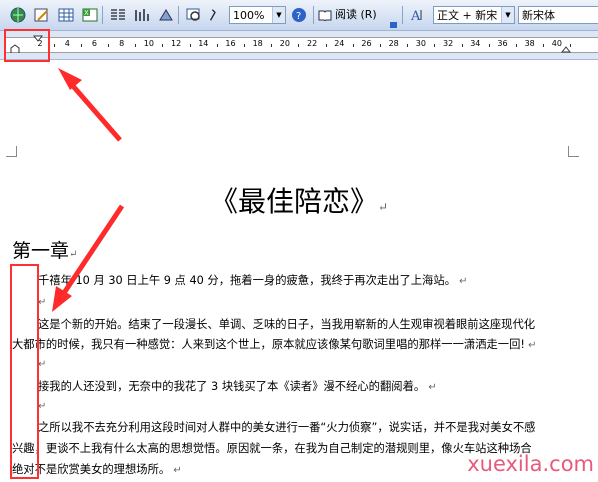 Image resolution: width=598 pixels, height=482 pixels. I want to click on watermark: xuexila.com, so click(530, 464).